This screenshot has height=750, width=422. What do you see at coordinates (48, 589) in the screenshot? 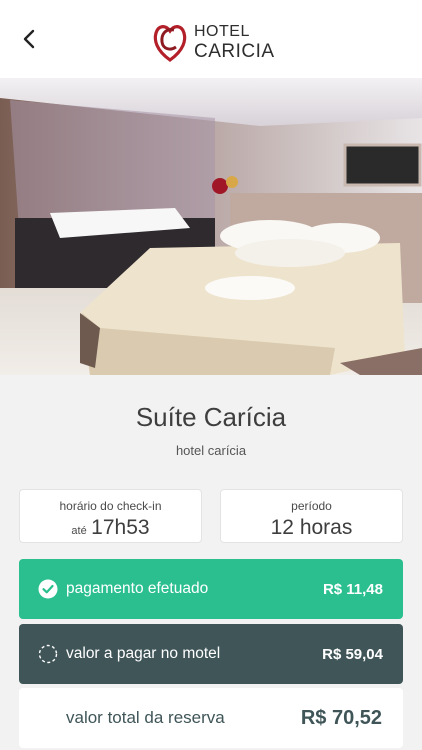
I see `check-circle-icon` at bounding box center [48, 589].